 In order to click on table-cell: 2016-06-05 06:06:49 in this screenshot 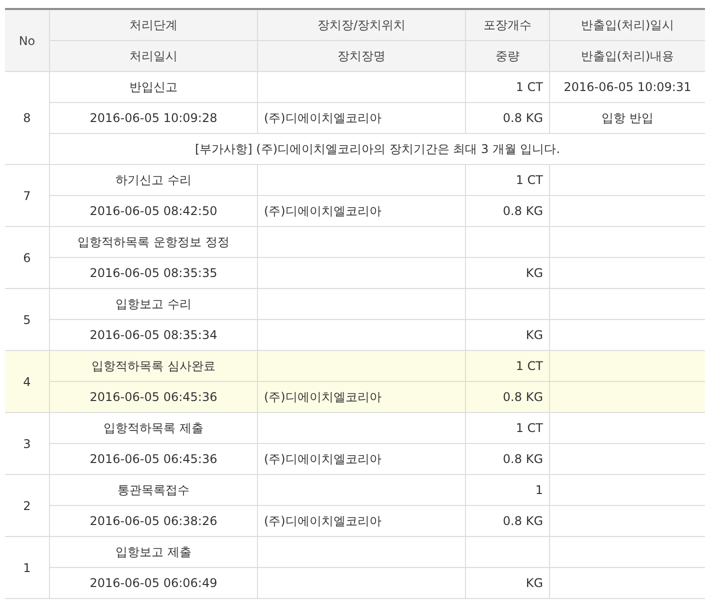, I will do `click(154, 583)`.